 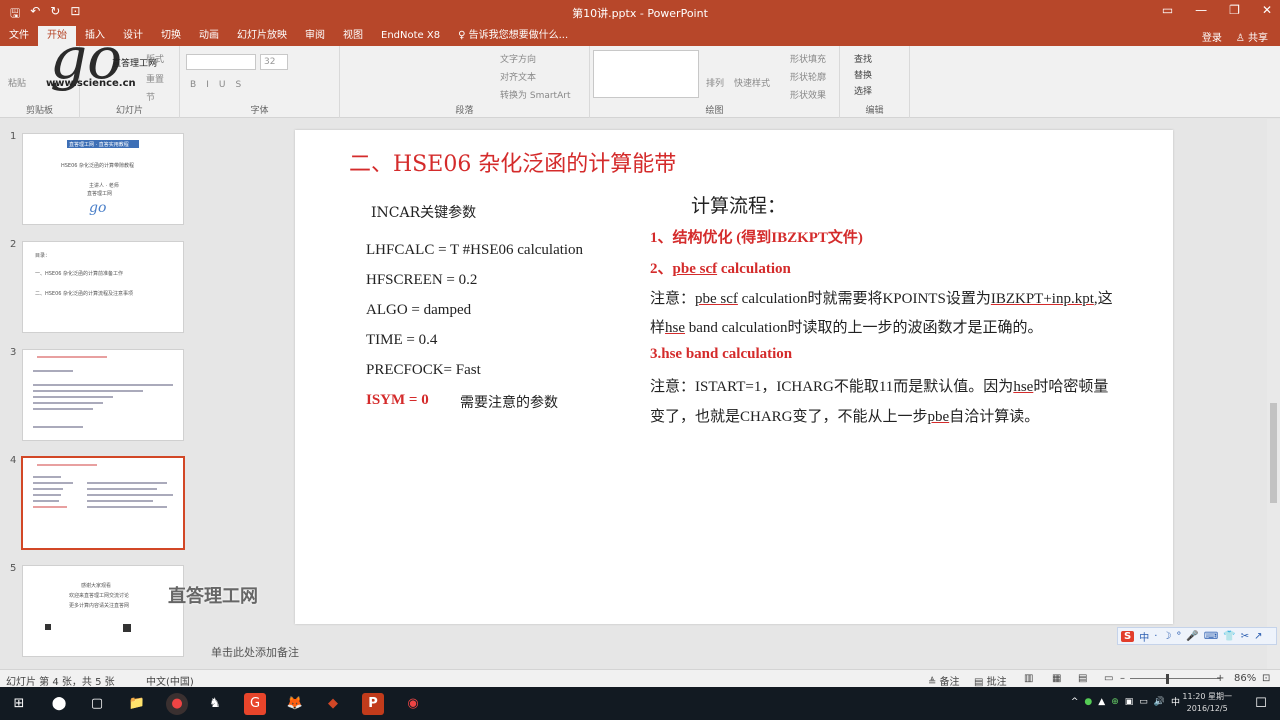 What do you see at coordinates (1207, 703) in the screenshot?
I see `clock: 11:20 星期一 2016/12/5` at bounding box center [1207, 703].